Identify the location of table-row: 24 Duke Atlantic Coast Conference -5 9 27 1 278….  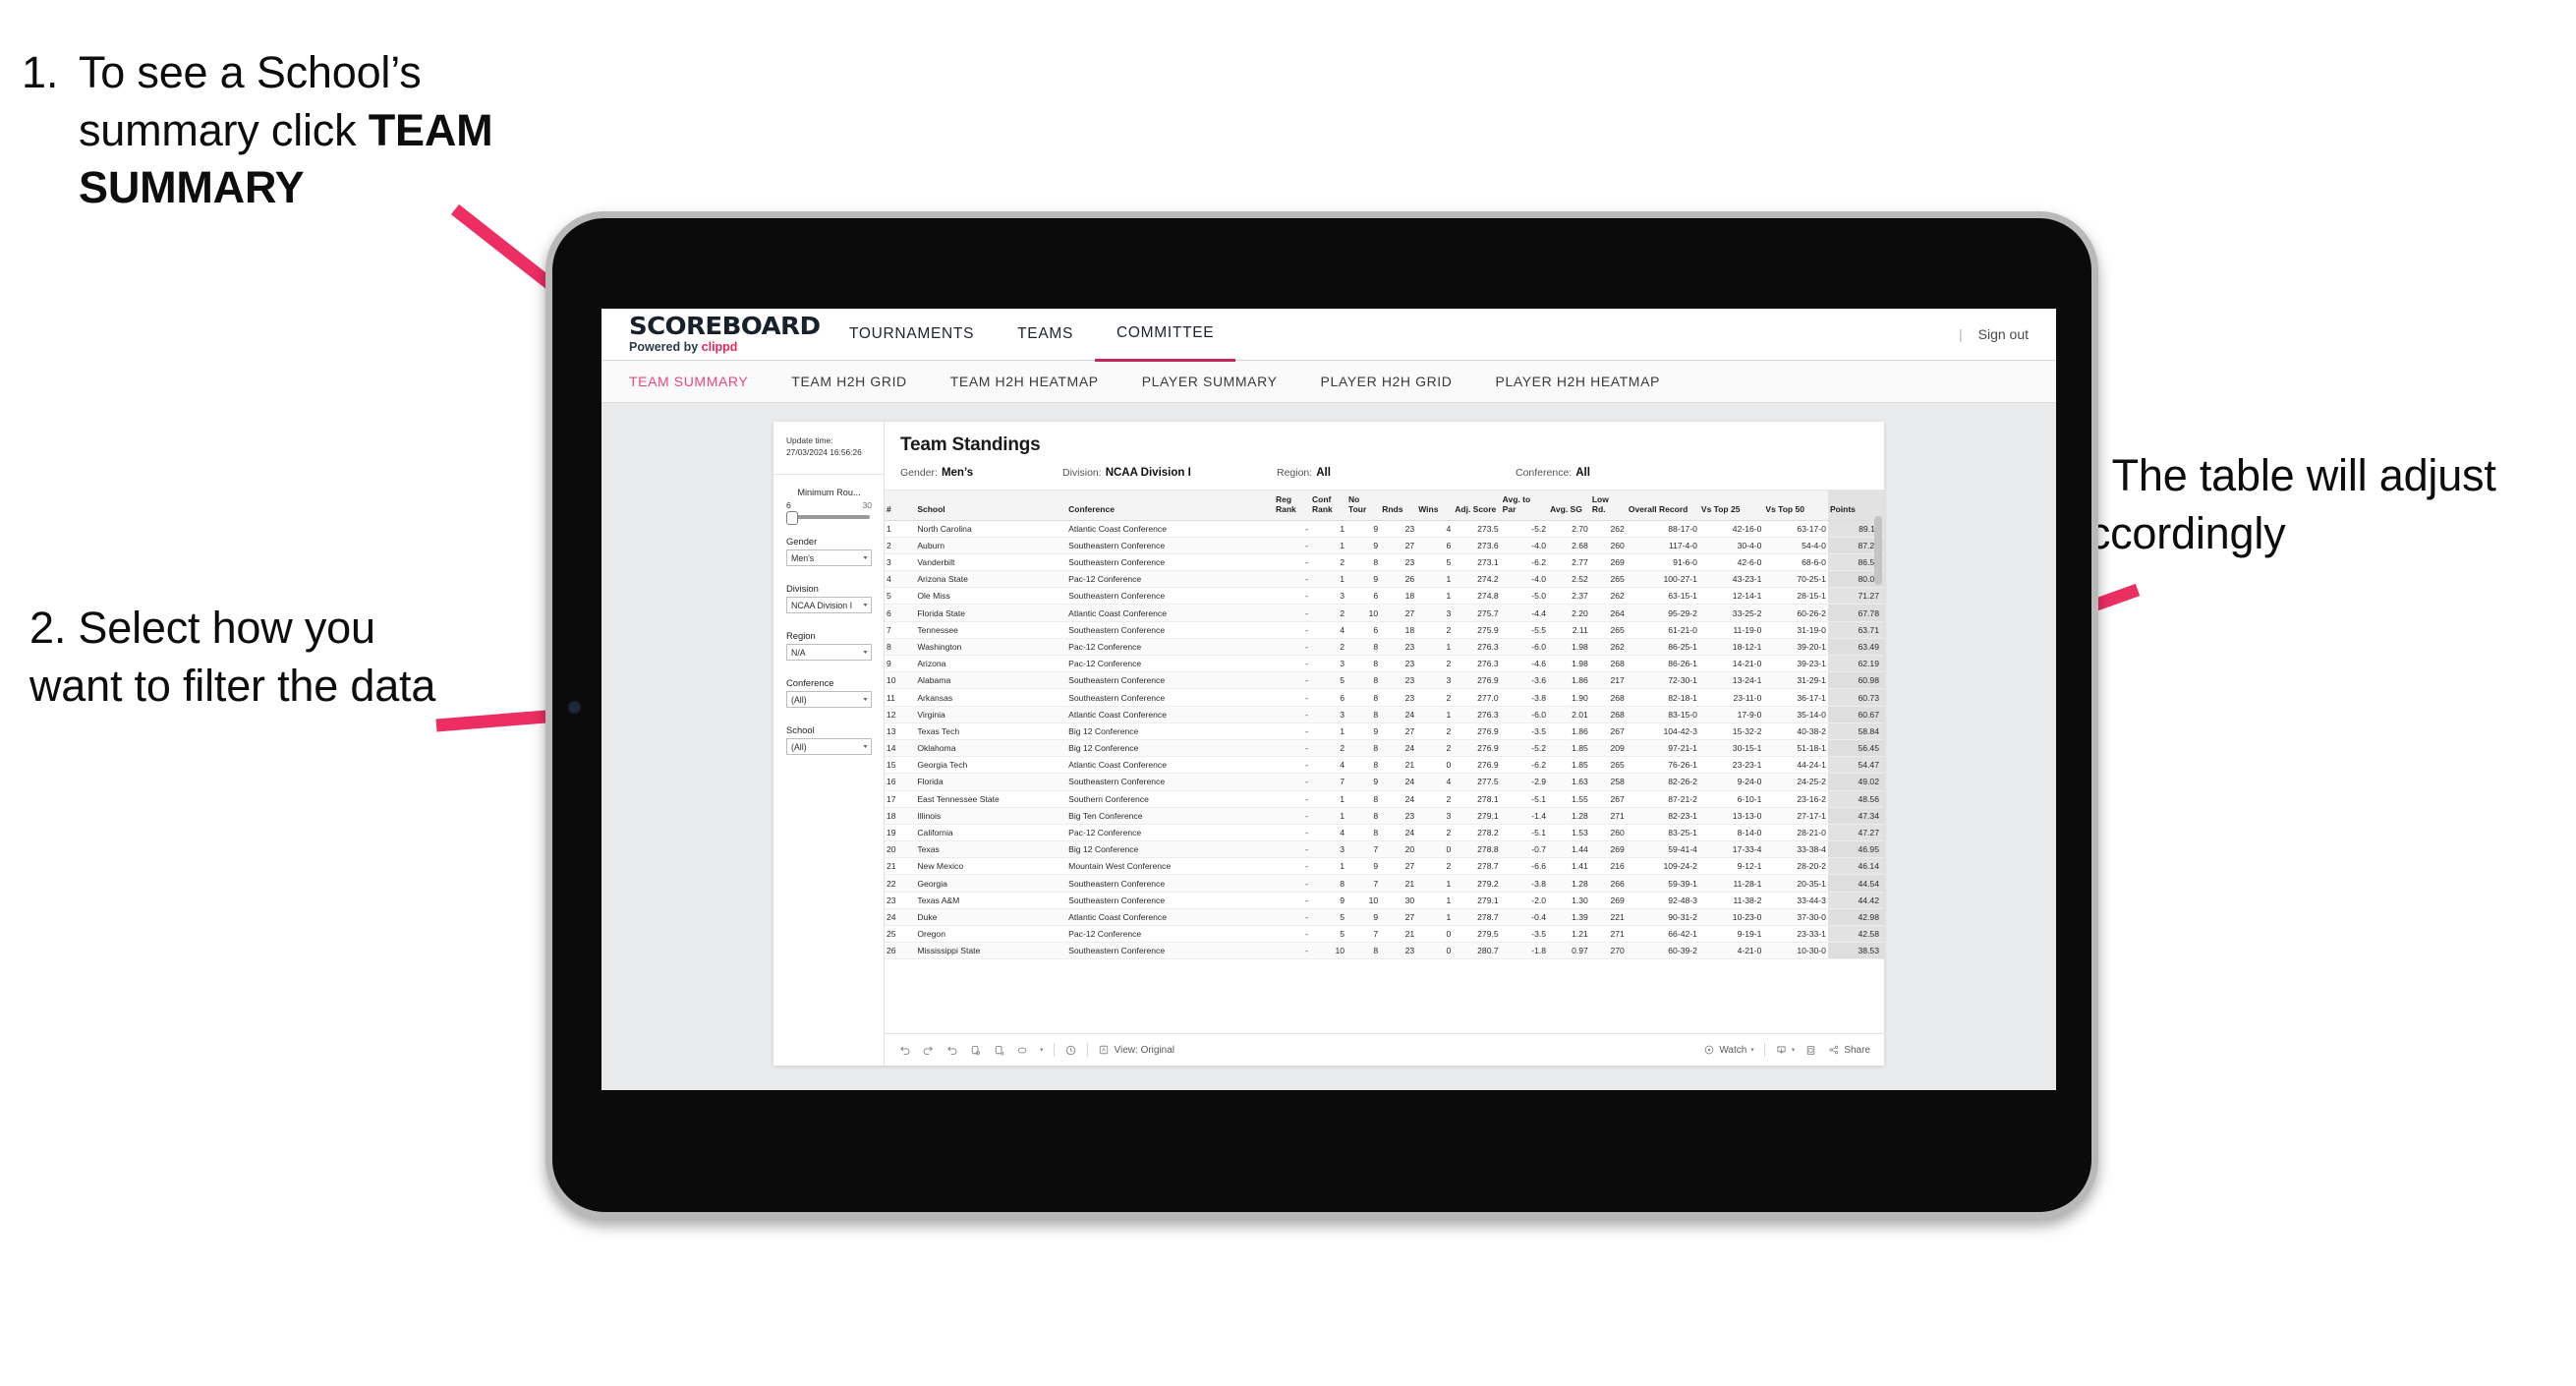
(1384, 918).